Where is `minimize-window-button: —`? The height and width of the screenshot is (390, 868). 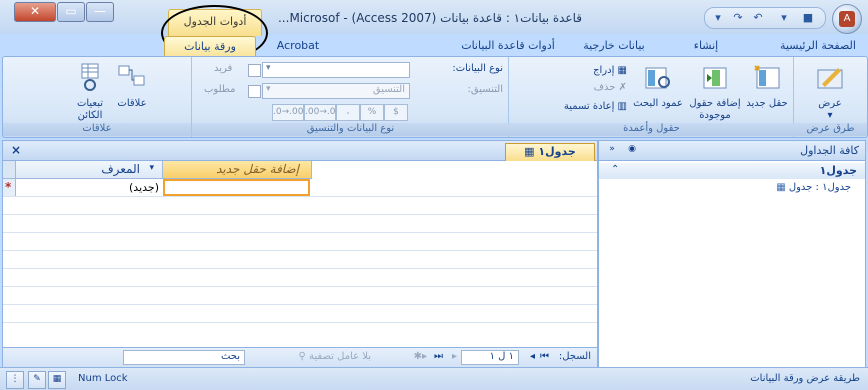
minimize-window-button: — is located at coordinates (100, 12).